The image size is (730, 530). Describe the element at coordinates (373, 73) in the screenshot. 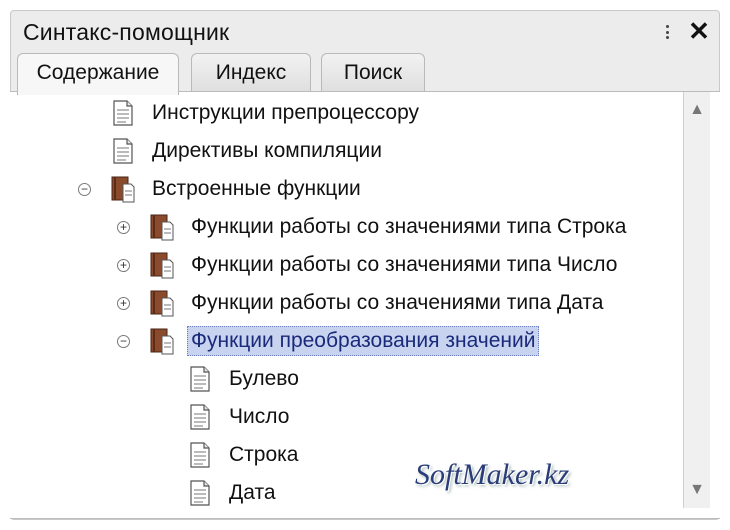

I see `tab-search: Поиск` at that location.